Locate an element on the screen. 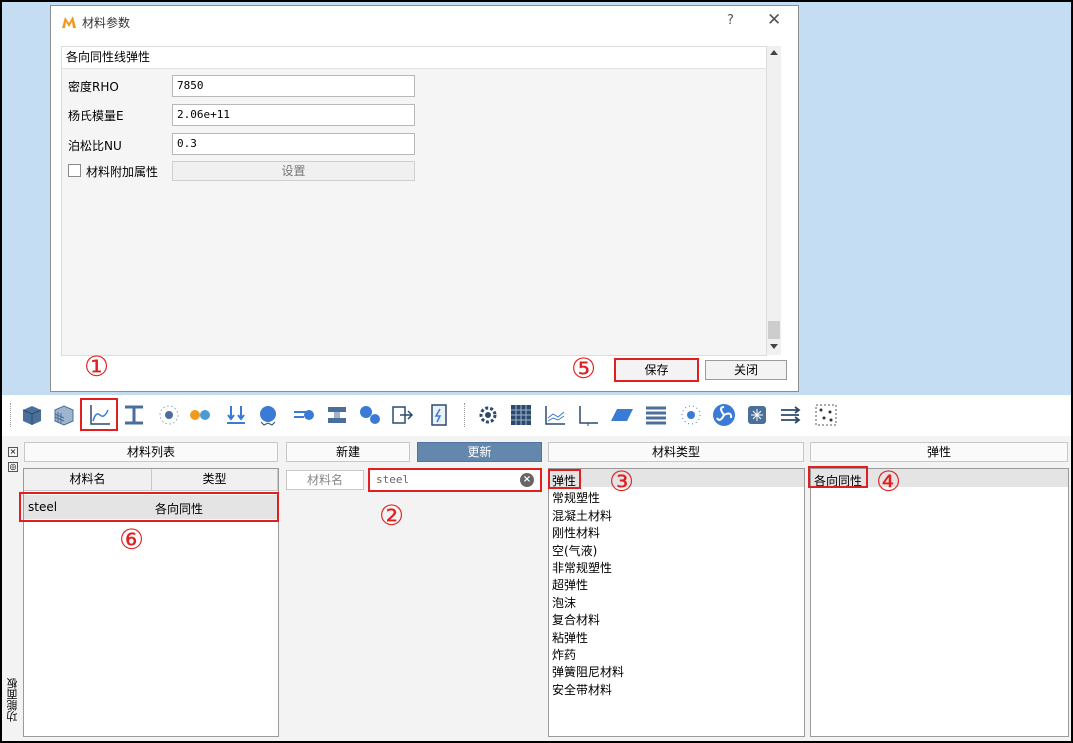  table-grid-icon is located at coordinates (521, 415).